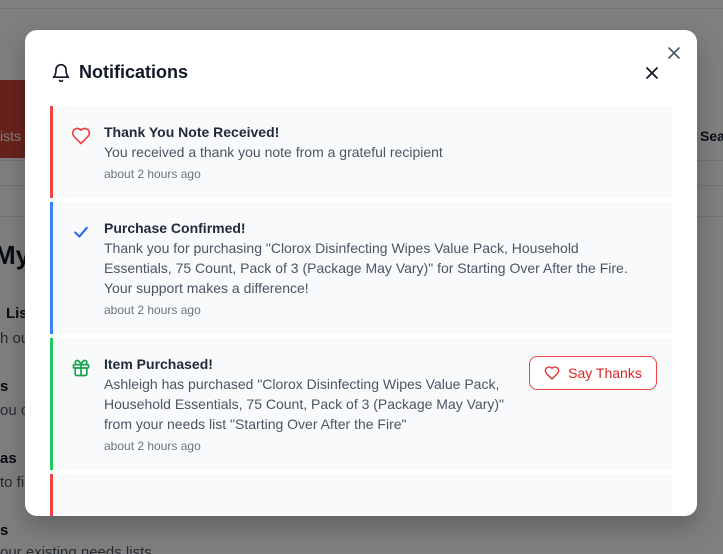 Image resolution: width=723 pixels, height=554 pixels. I want to click on say-thanks-label: Say Thanks, so click(605, 373).